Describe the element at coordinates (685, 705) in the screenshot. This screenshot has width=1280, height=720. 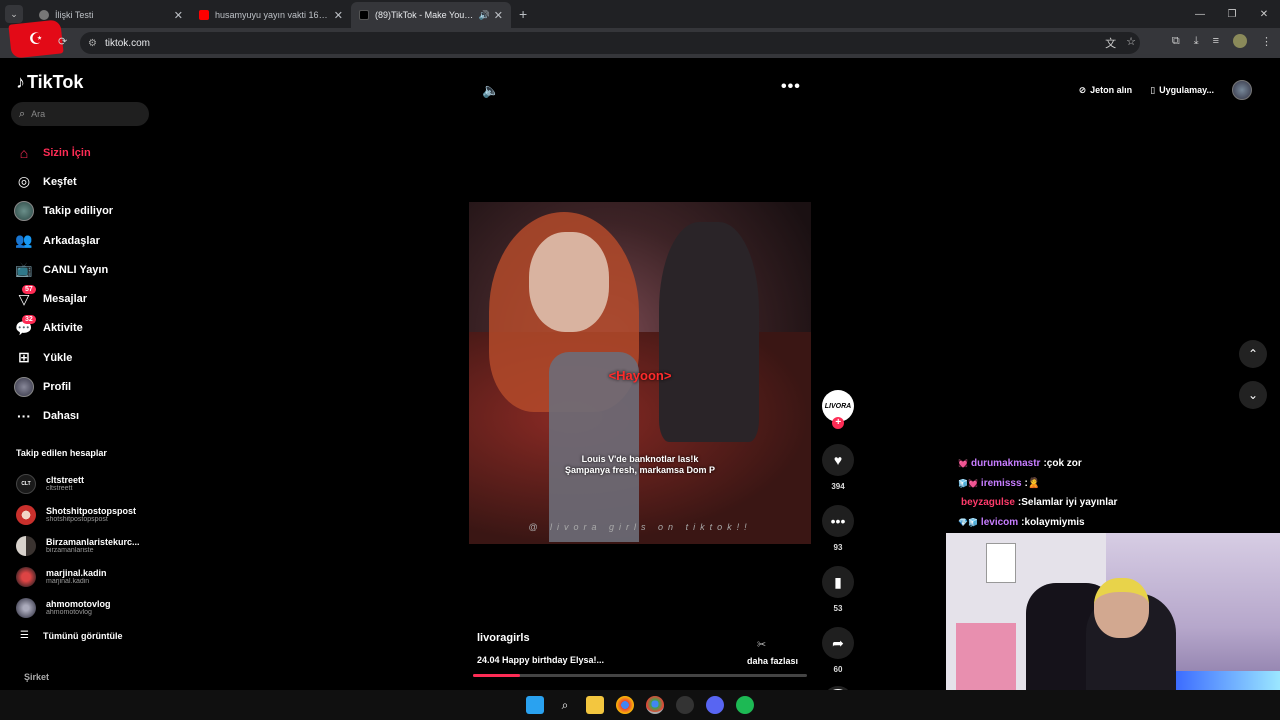
I see `obs-icon` at that location.